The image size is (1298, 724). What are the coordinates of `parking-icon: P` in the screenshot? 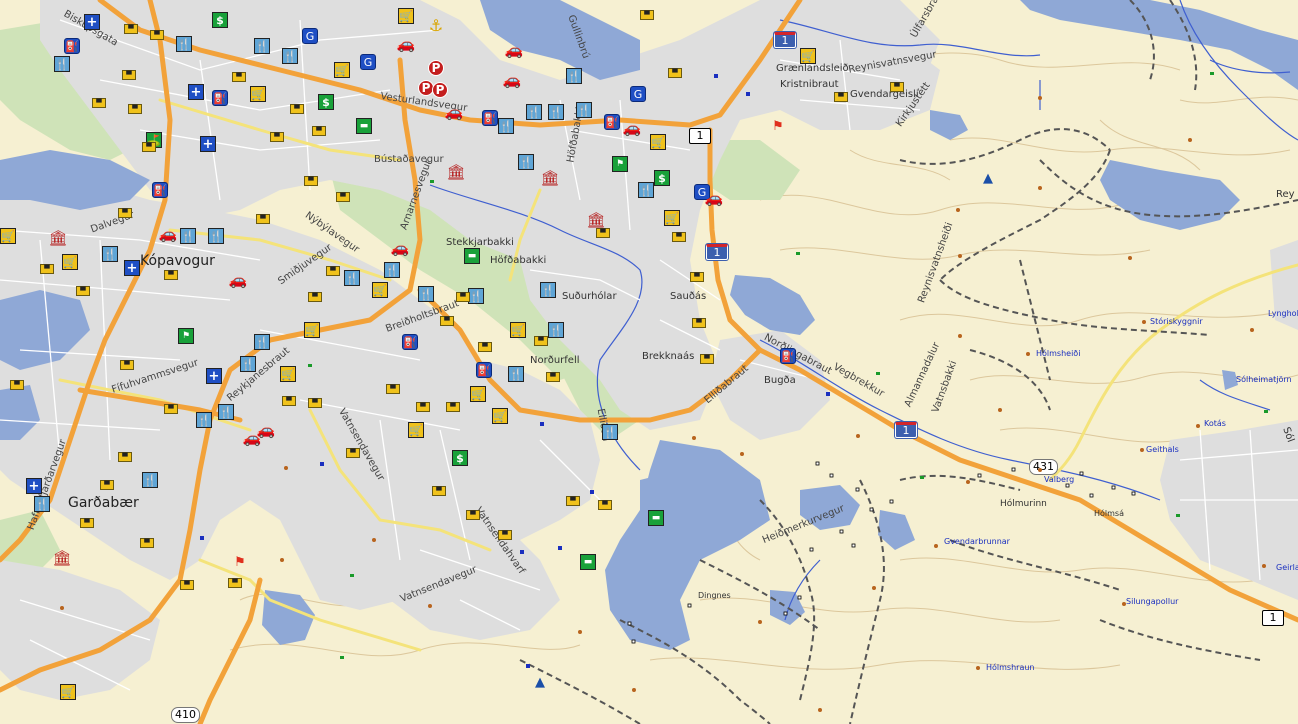 It's located at (440, 90).